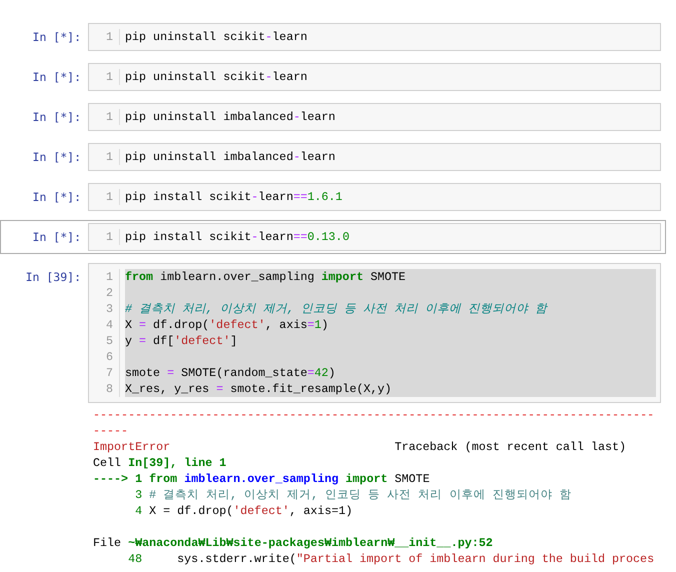 This screenshot has width=676, height=572. What do you see at coordinates (234, 341) in the screenshot?
I see `code-text: ]` at bounding box center [234, 341].